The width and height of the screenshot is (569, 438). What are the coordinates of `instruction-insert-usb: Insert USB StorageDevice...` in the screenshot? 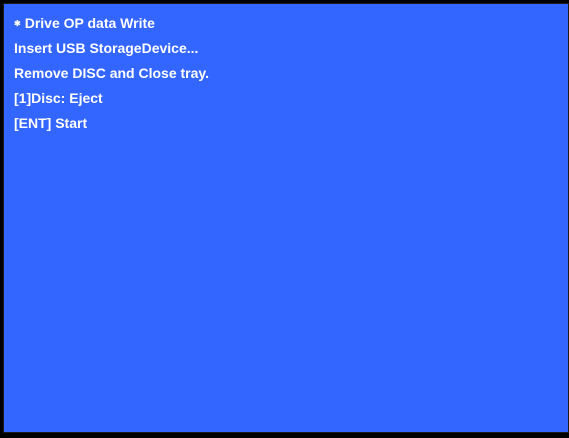 It's located at (106, 48).